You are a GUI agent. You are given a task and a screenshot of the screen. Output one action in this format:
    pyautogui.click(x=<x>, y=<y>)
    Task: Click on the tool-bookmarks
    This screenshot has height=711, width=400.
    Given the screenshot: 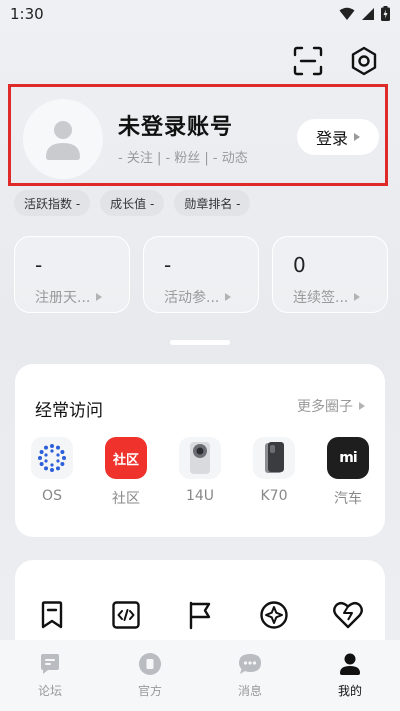 What is the action you would take?
    pyautogui.click(x=52, y=615)
    